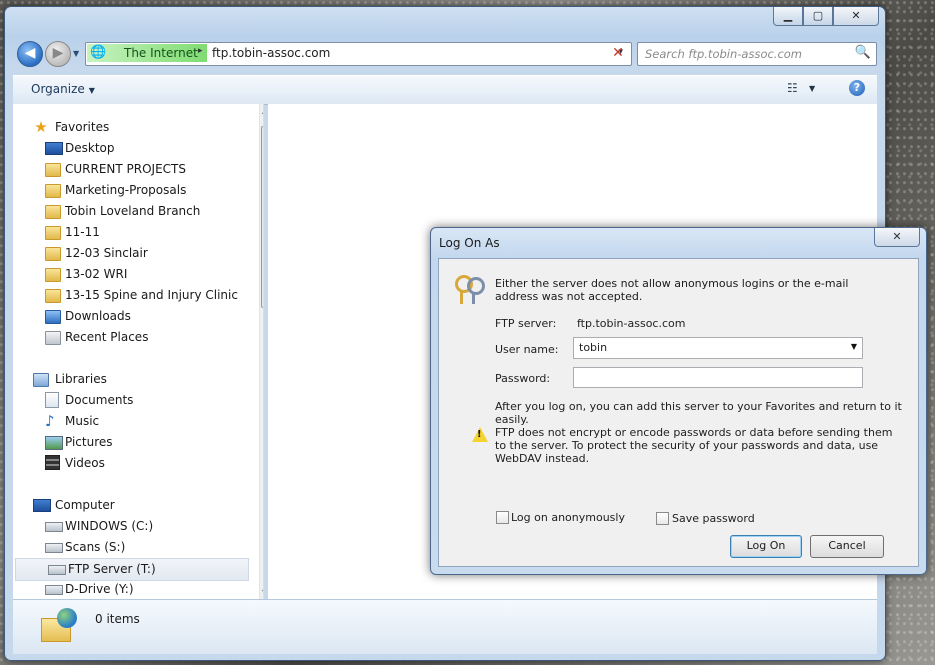  Describe the element at coordinates (131, 526) in the screenshot. I see `nav-item-windows-c: WINDOWS (C:)` at that location.